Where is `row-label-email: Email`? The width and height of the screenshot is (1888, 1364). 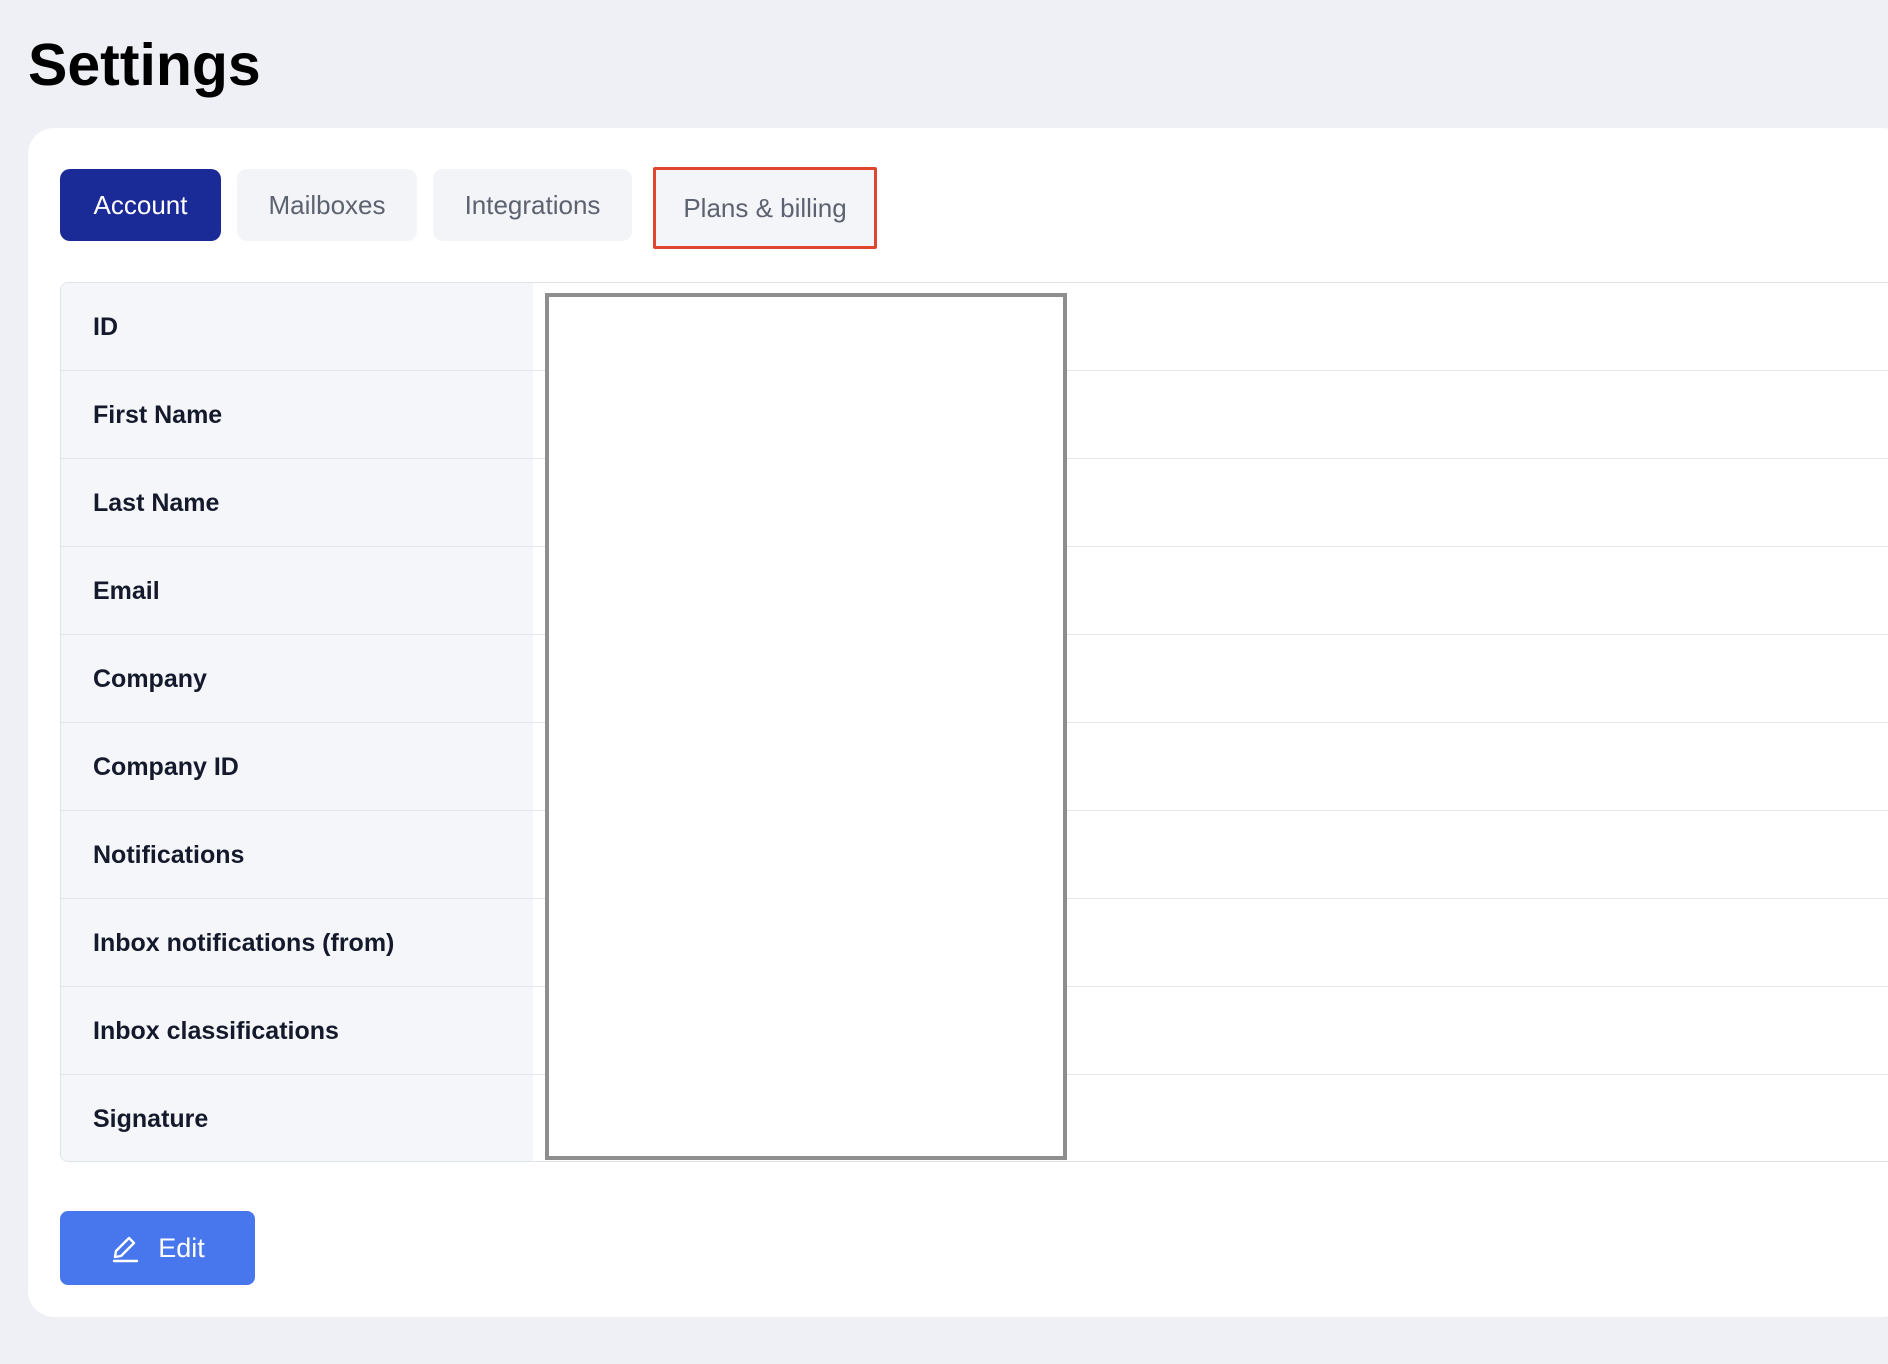 row-label-email: Email is located at coordinates (126, 591).